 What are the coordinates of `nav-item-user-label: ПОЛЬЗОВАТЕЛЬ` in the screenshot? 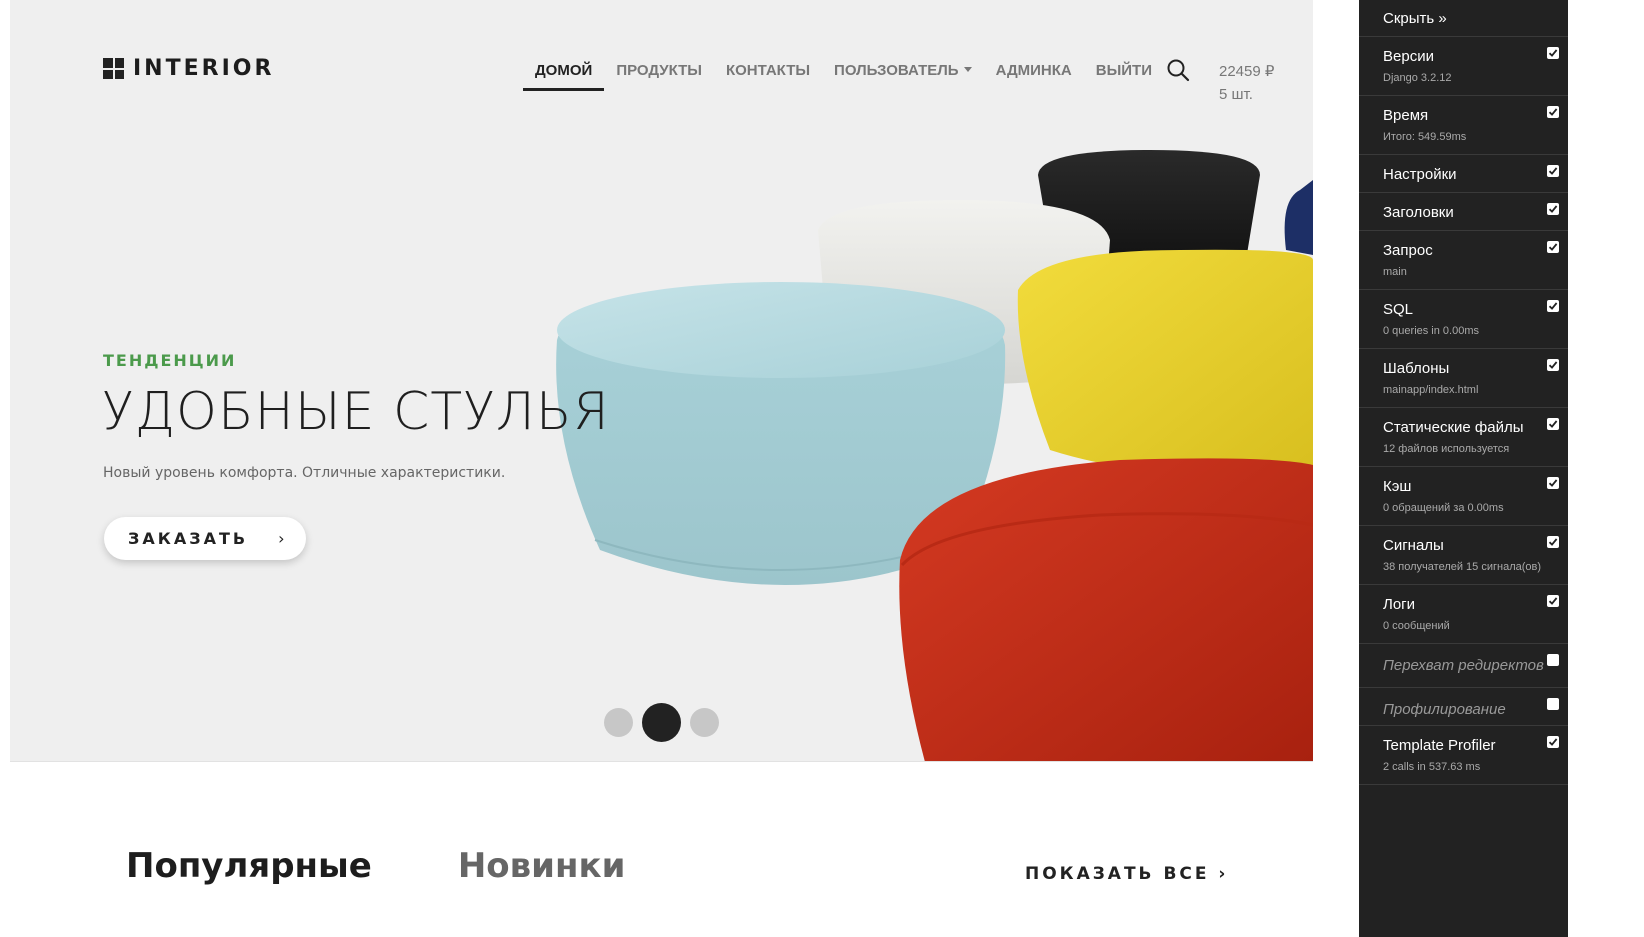 It's located at (896, 70).